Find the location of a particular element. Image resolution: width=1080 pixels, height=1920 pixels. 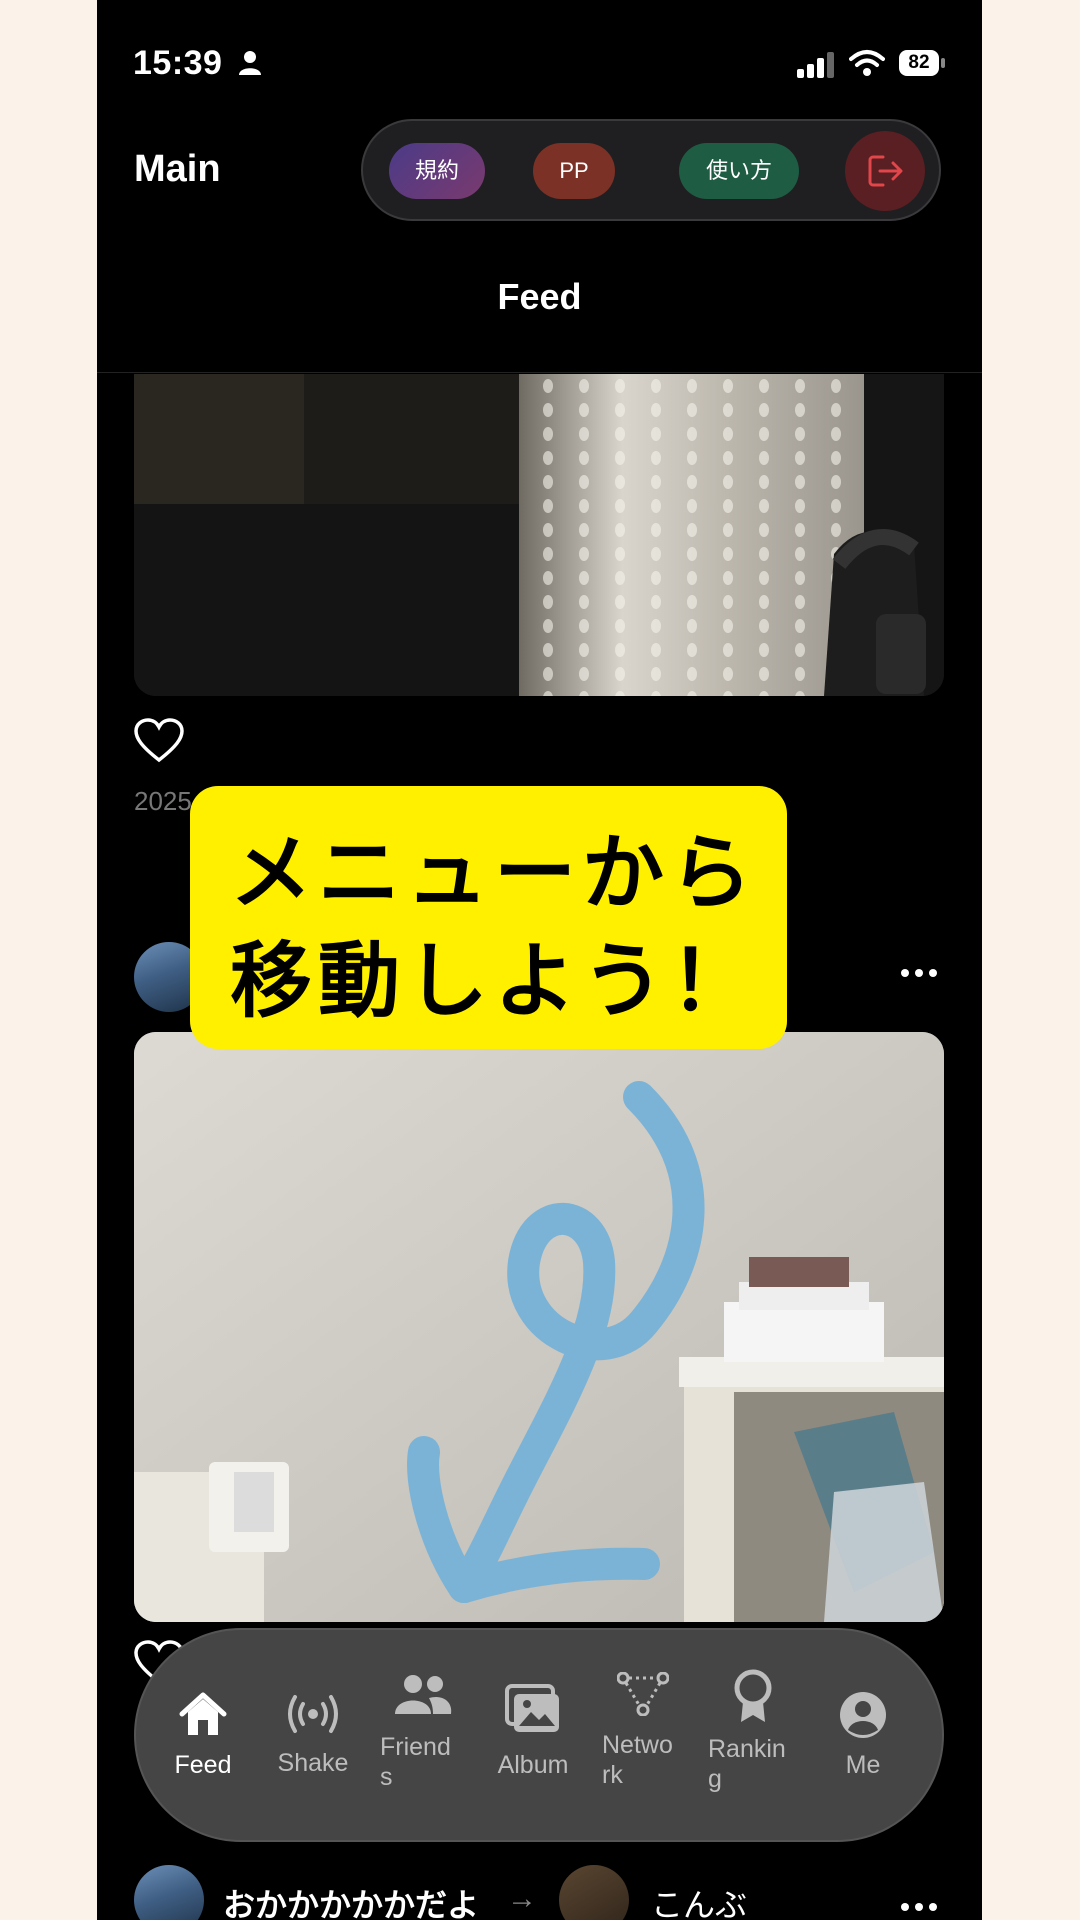

award-icon is located at coordinates (753, 1695).